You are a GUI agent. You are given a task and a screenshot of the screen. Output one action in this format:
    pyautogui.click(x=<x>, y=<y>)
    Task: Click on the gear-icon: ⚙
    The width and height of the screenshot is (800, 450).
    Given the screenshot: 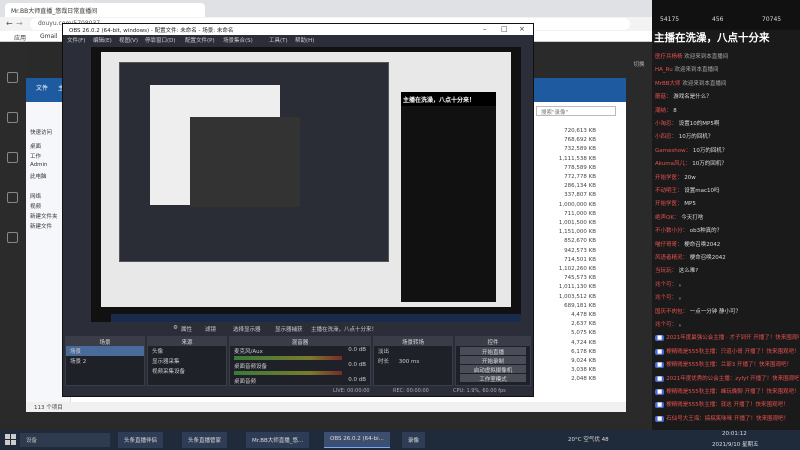 What is the action you would take?
    pyautogui.click(x=175, y=328)
    